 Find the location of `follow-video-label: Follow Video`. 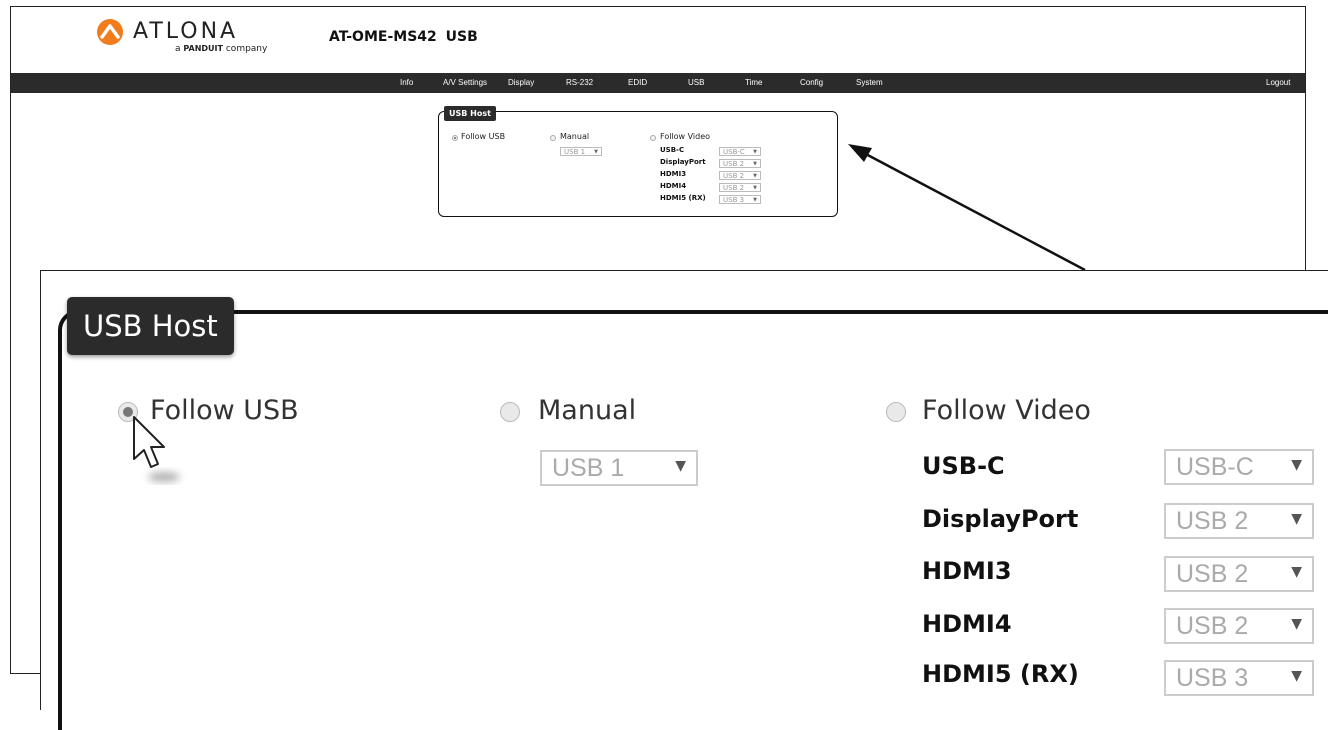

follow-video-label: Follow Video is located at coordinates (1006, 410).